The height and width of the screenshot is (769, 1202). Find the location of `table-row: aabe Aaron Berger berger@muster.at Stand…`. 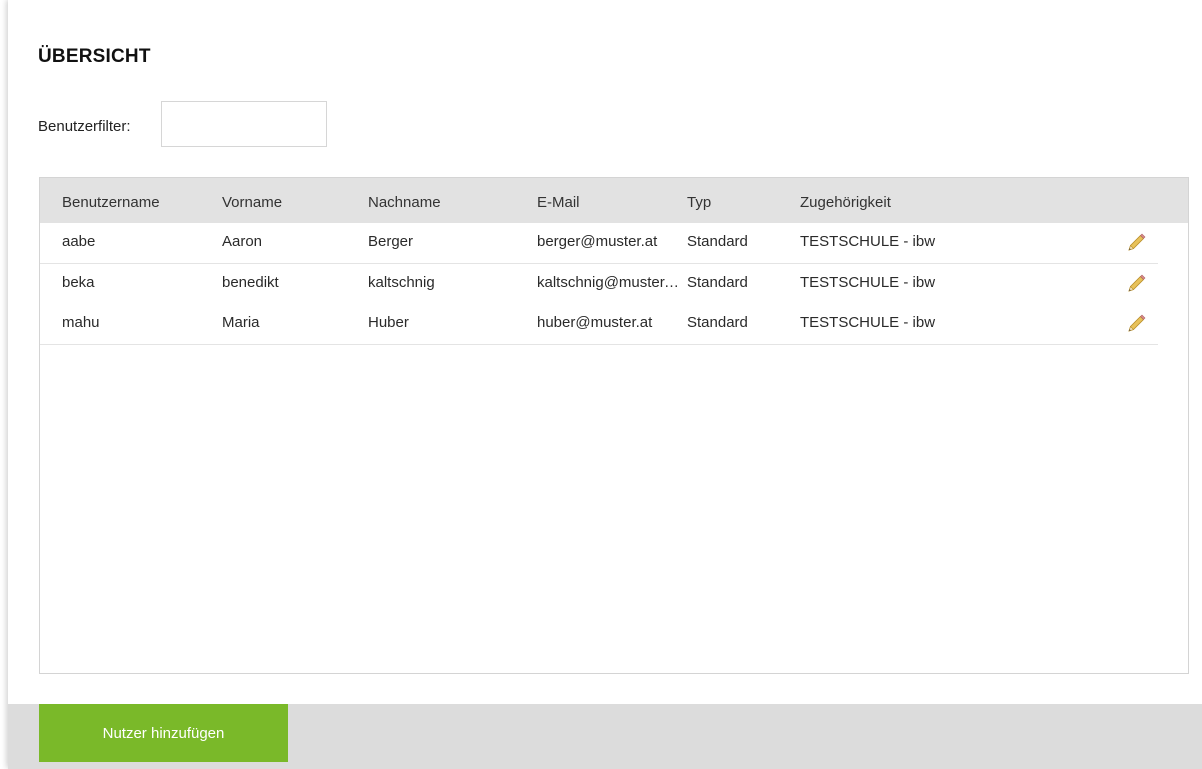

table-row: aabe Aaron Berger berger@muster.at Stand… is located at coordinates (599, 243).